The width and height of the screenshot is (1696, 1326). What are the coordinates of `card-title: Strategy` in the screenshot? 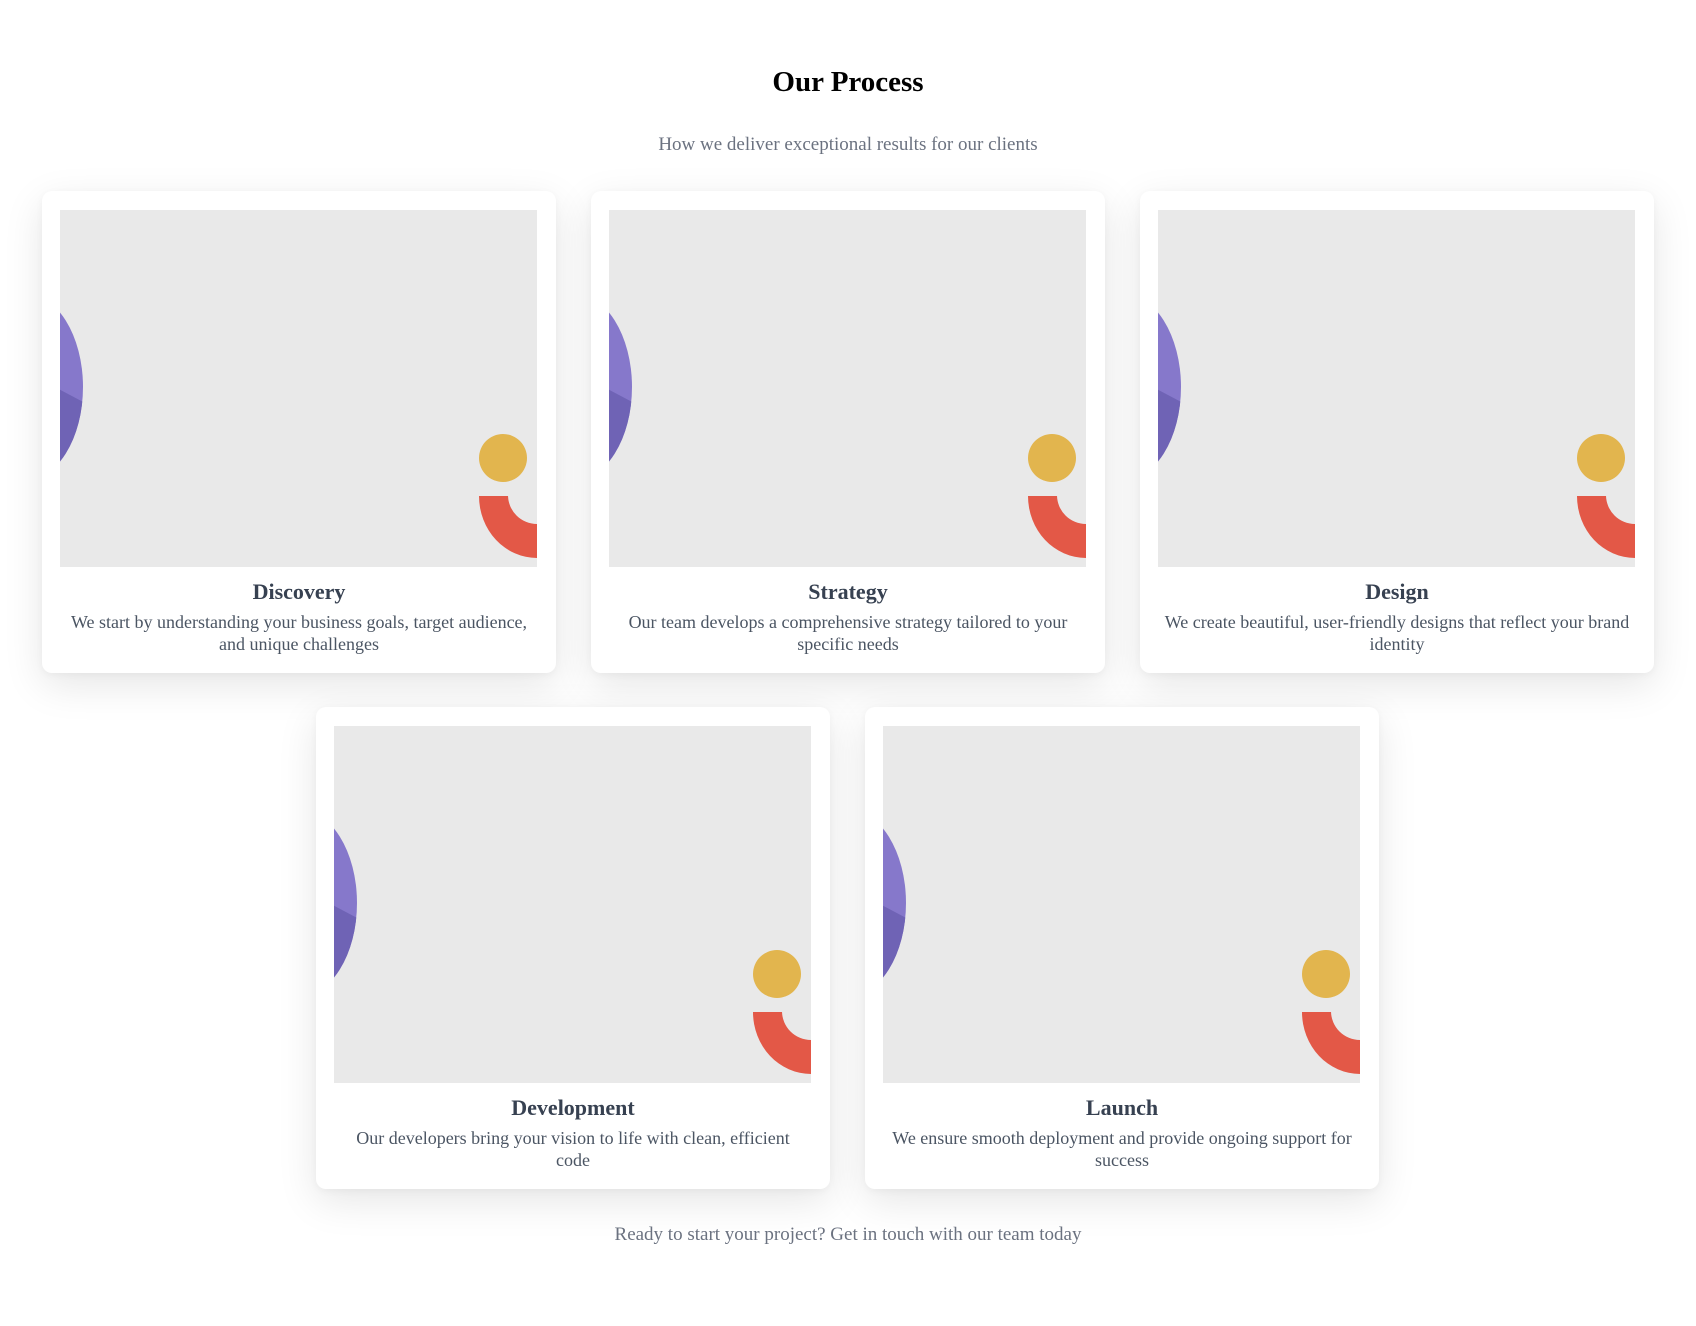 It's located at (848, 591).